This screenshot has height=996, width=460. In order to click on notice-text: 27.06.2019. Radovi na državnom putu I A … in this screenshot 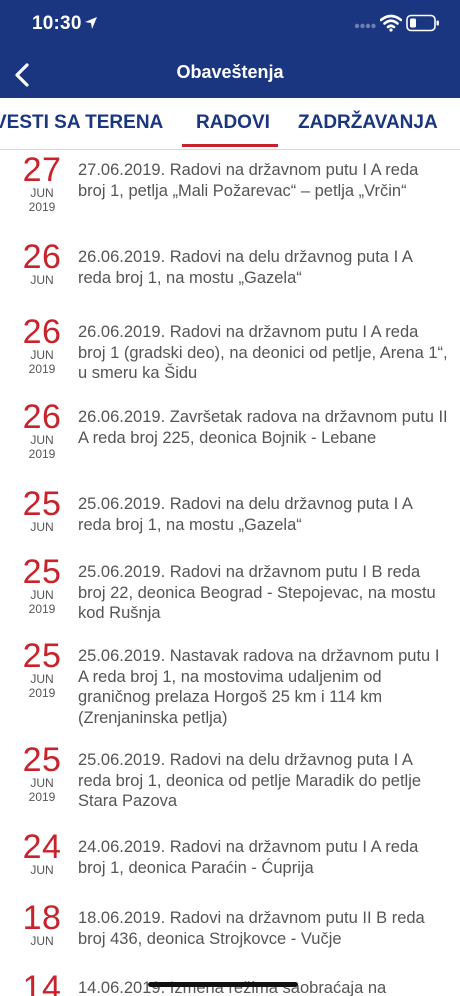, I will do `click(248, 180)`.